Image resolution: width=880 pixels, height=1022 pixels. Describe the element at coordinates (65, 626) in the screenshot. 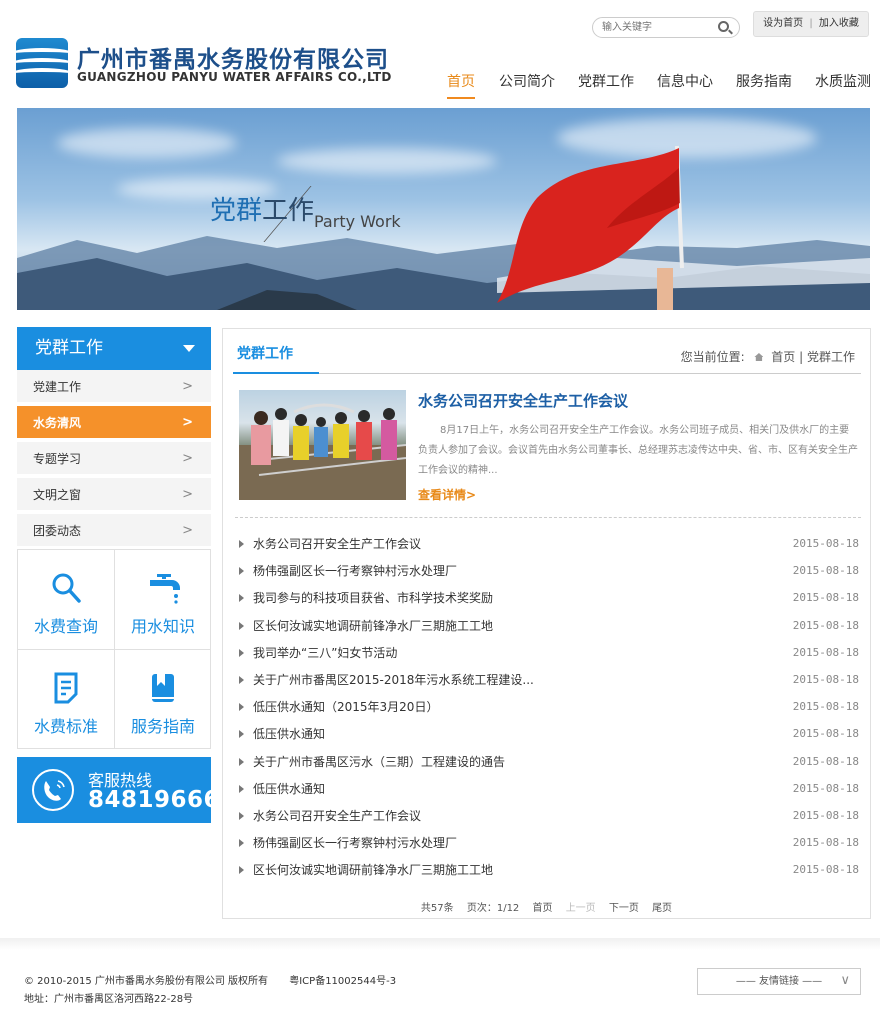

I see `quick-link-label: 水费查询` at that location.